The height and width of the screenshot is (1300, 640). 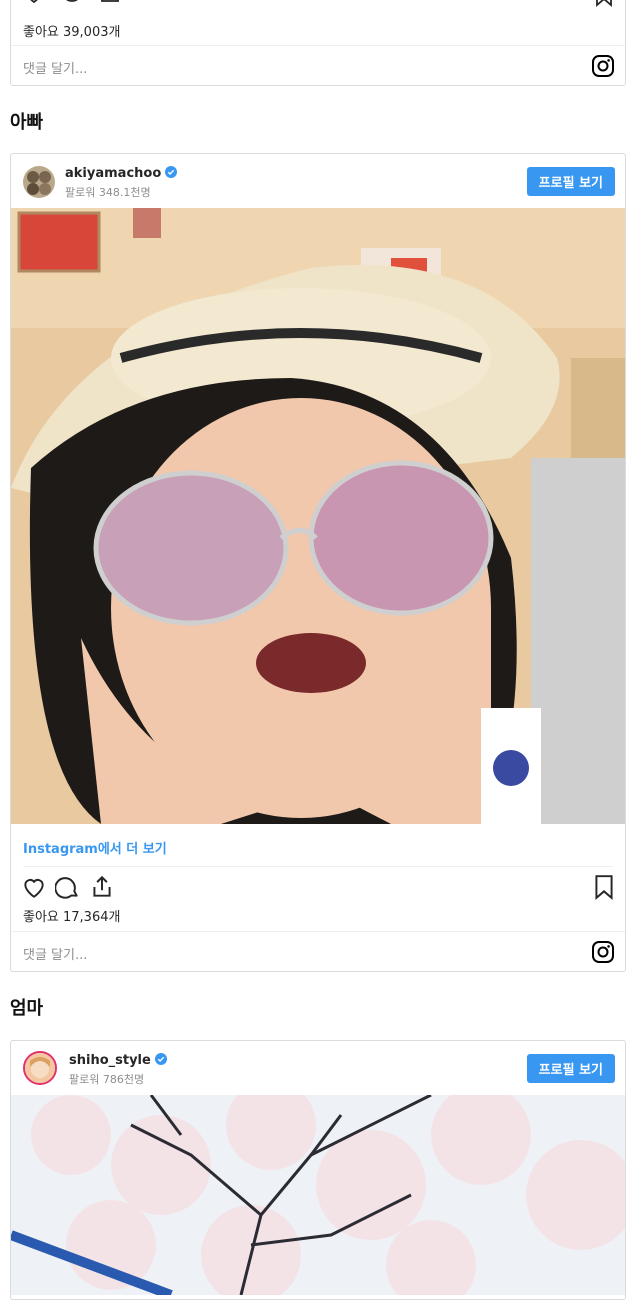 What do you see at coordinates (108, 192) in the screenshot?
I see `followers-count: 팔로워 348.1천명` at bounding box center [108, 192].